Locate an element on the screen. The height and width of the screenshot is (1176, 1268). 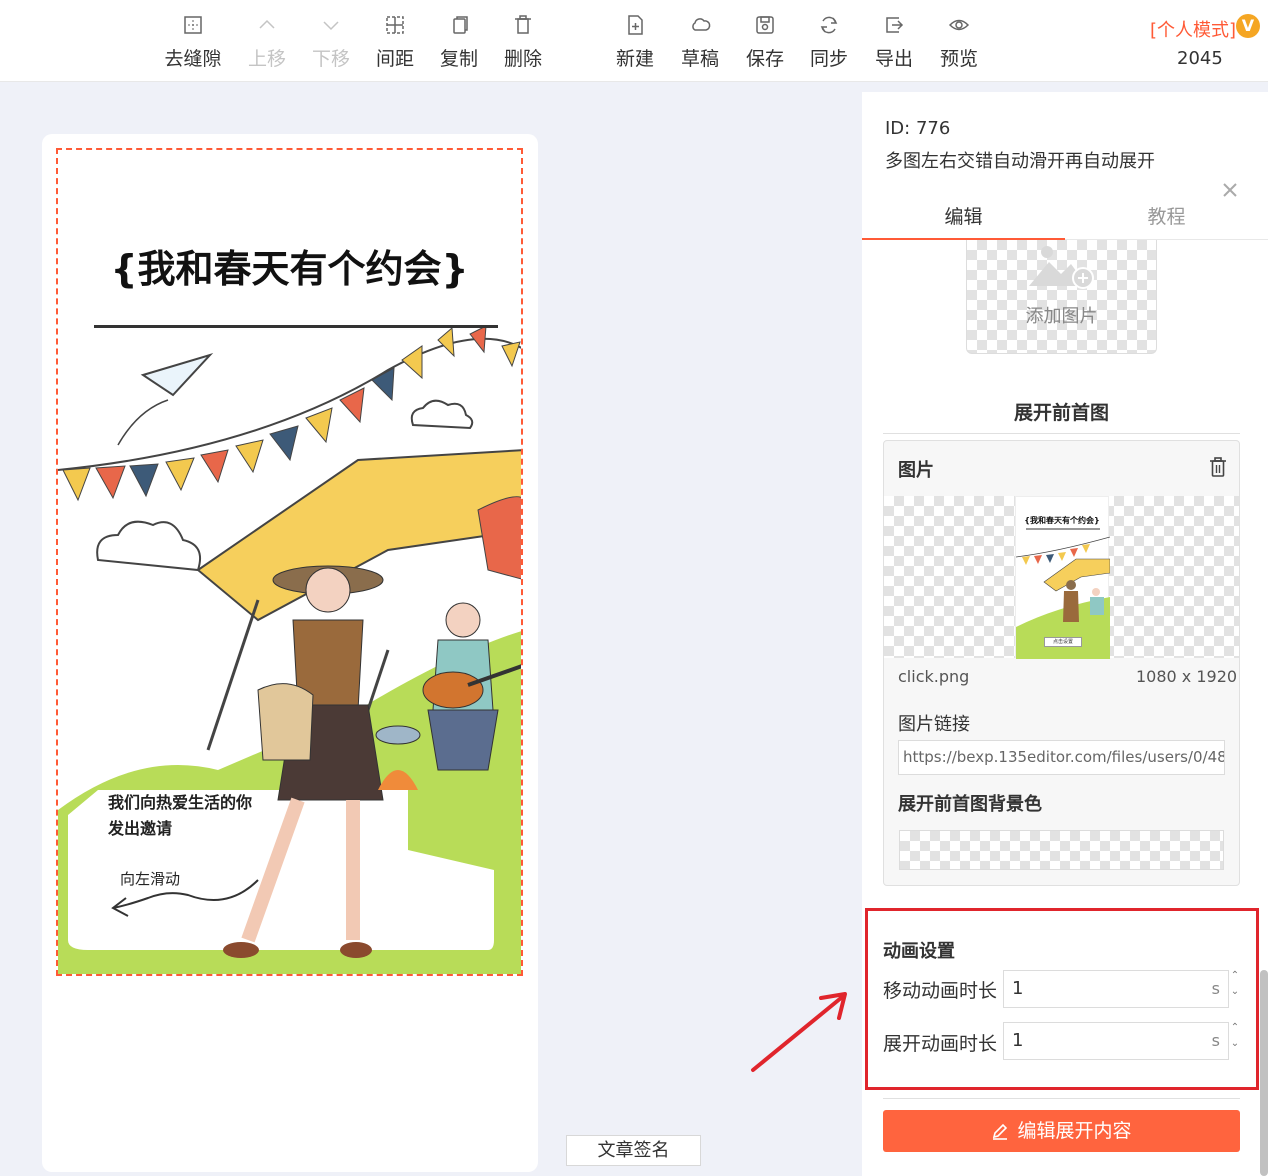
toolbar-label: 预览 is located at coordinates (958, 59).